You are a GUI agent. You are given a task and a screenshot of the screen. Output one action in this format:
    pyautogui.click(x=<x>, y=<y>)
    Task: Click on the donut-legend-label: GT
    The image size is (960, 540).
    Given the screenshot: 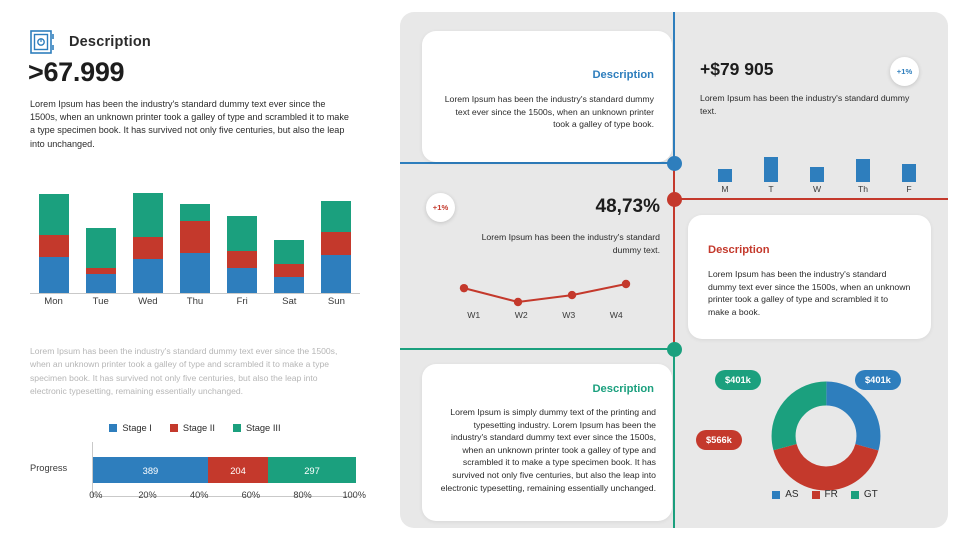 What is the action you would take?
    pyautogui.click(x=870, y=494)
    